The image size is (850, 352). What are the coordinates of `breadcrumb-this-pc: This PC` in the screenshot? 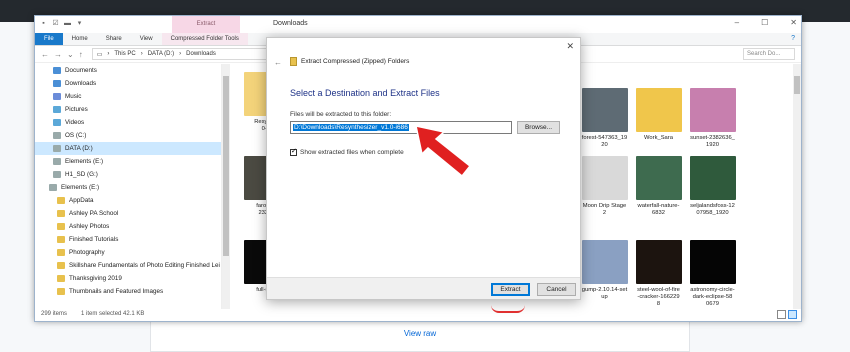 It's located at (124, 54).